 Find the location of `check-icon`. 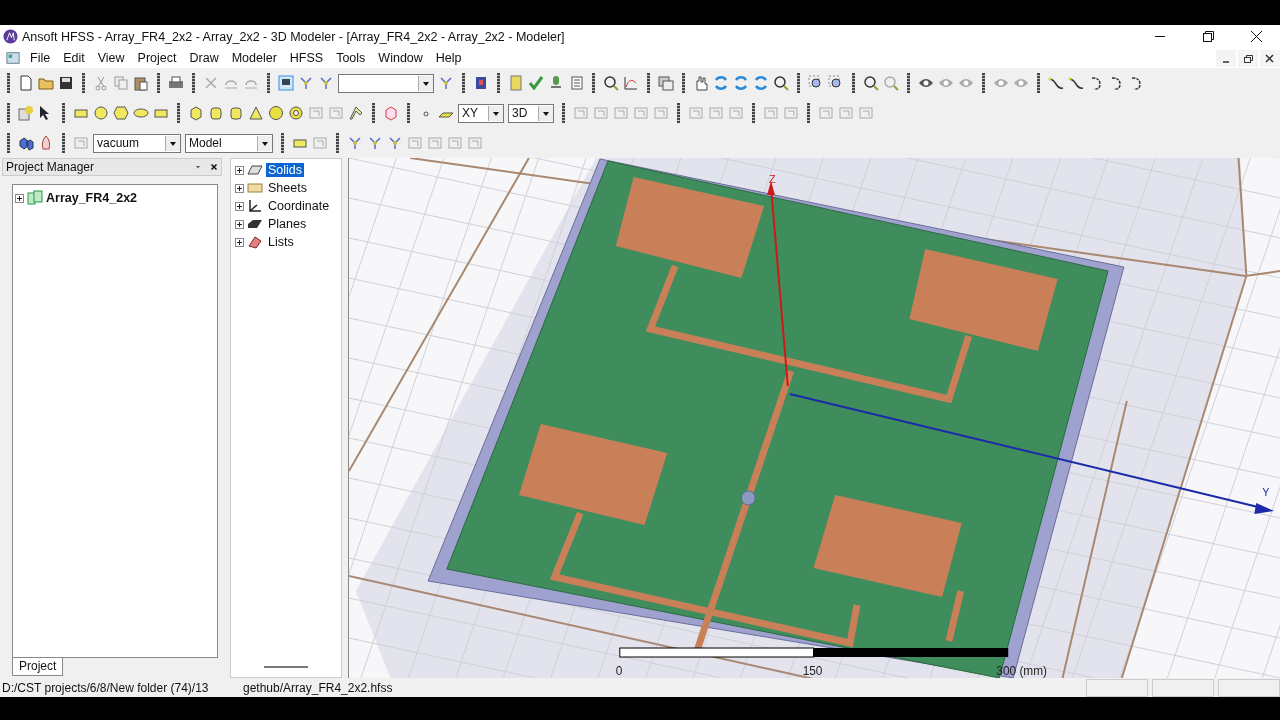

check-icon is located at coordinates (536, 83).